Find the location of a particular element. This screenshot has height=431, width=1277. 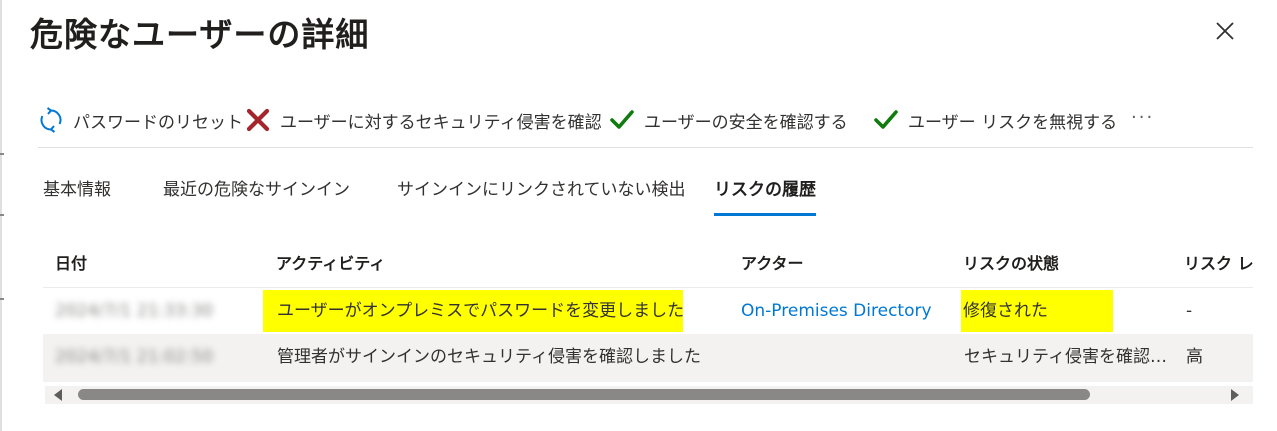

confirm-compromised-button: ユーザーに対するセキュリティ侵害を確認 is located at coordinates (423, 120).